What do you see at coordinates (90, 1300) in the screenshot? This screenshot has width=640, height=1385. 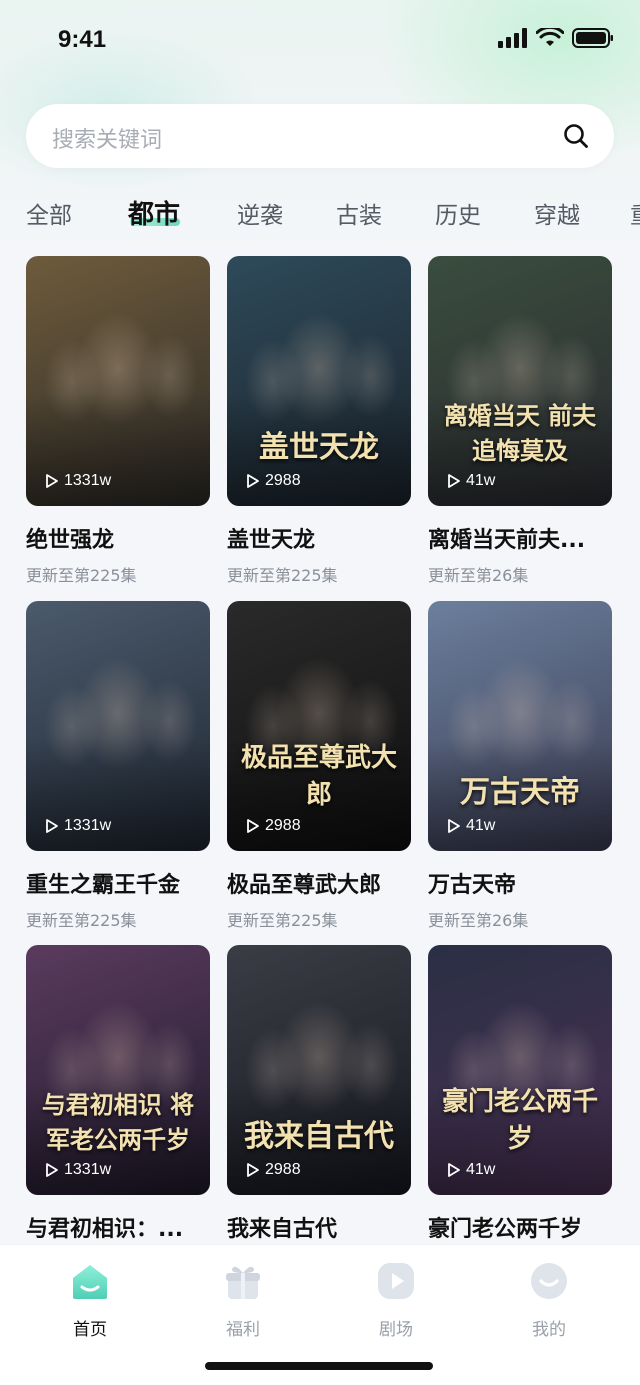 I see `nav-home: 首页` at bounding box center [90, 1300].